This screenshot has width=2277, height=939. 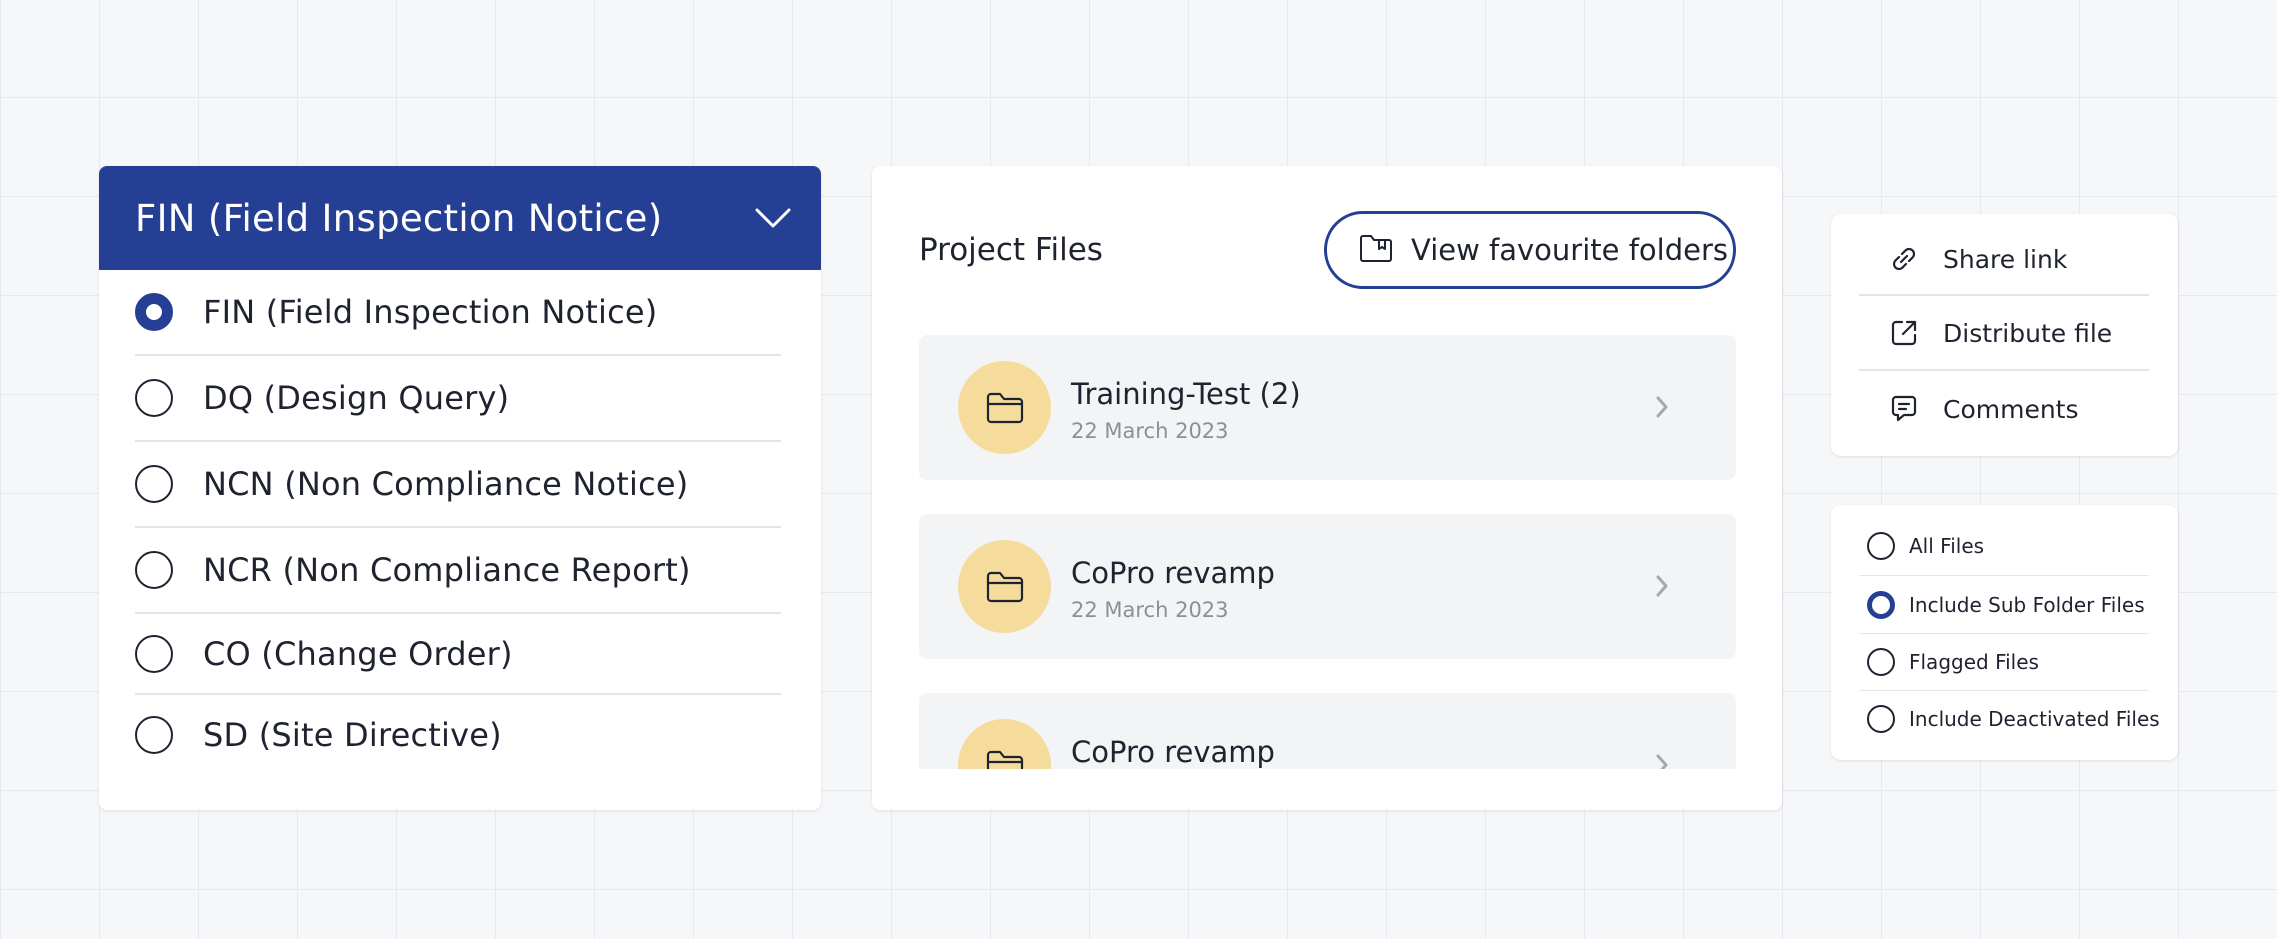 What do you see at coordinates (1570, 250) in the screenshot?
I see `favourite-button-label: View favourite folders` at bounding box center [1570, 250].